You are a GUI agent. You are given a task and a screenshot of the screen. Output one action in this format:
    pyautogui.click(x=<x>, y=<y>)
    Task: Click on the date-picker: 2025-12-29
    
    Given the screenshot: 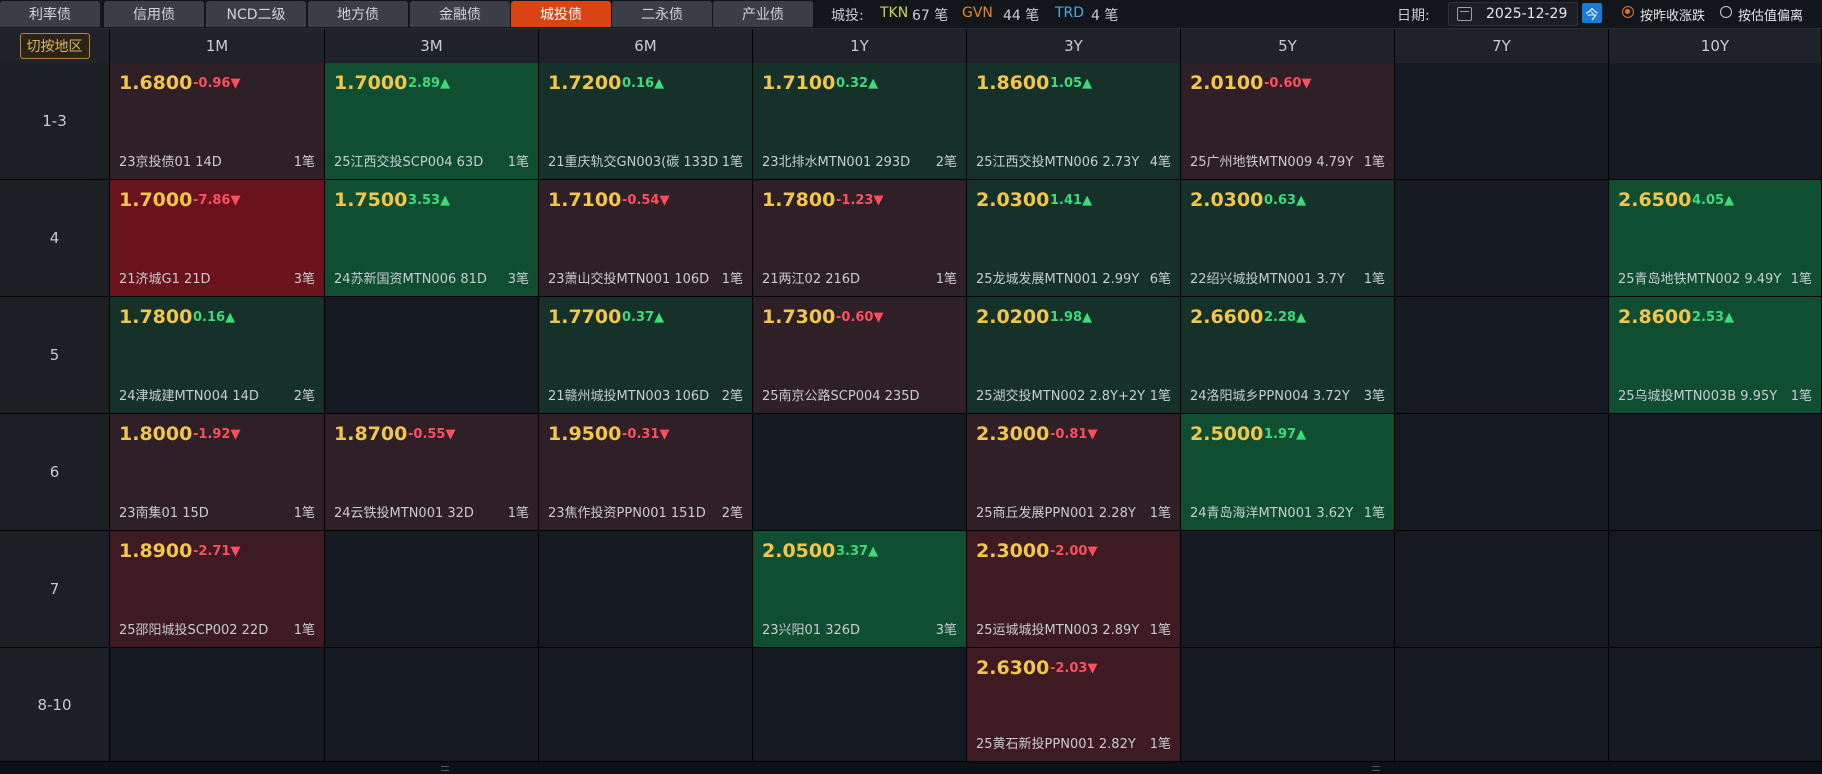 What is the action you would take?
    pyautogui.click(x=1513, y=14)
    